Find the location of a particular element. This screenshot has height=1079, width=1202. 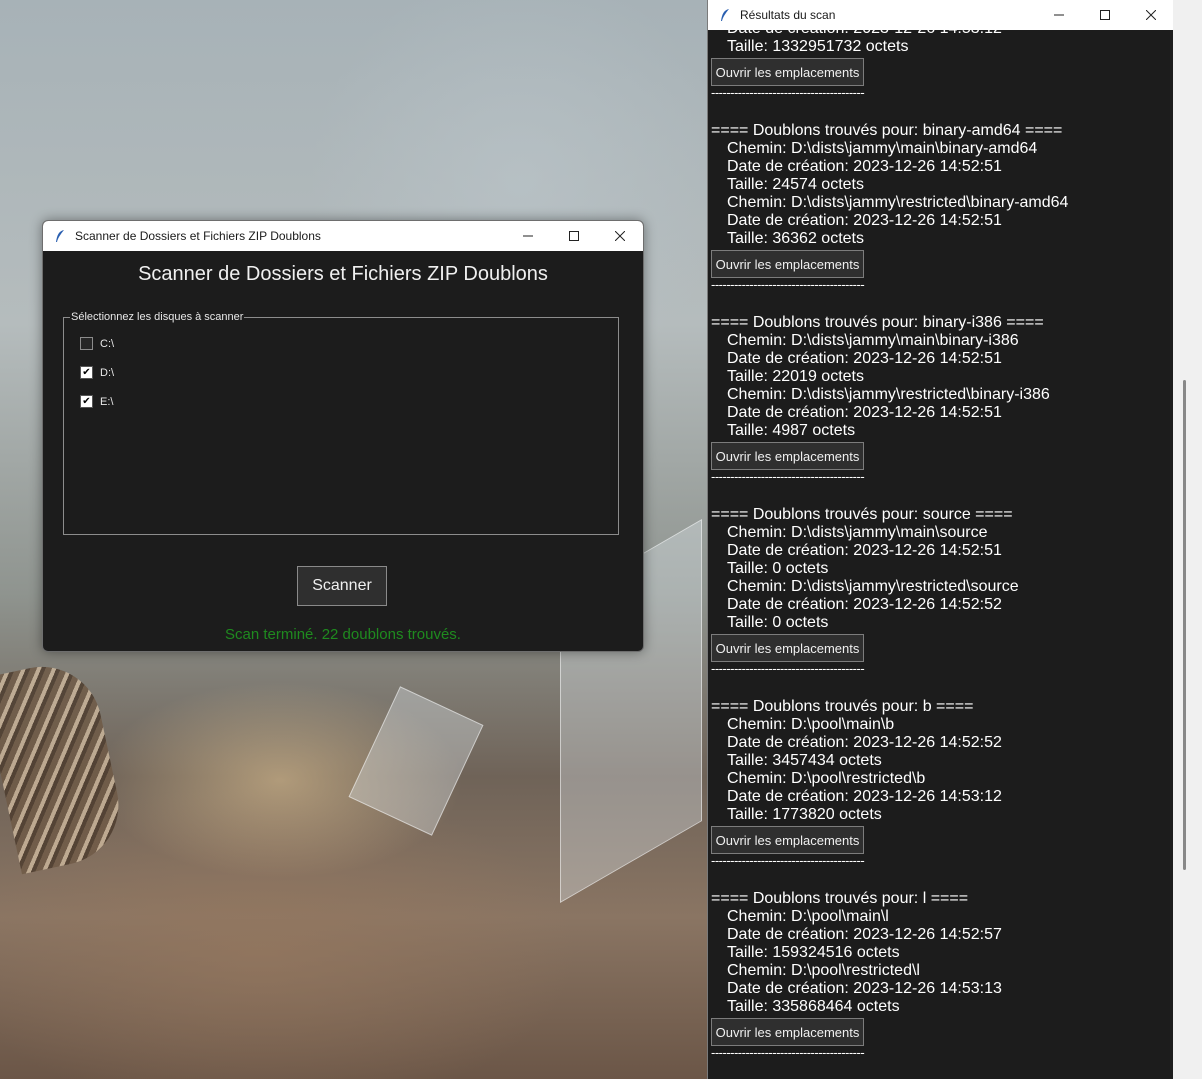

results-title-bar: Résultats du scan is located at coordinates (941, 15).